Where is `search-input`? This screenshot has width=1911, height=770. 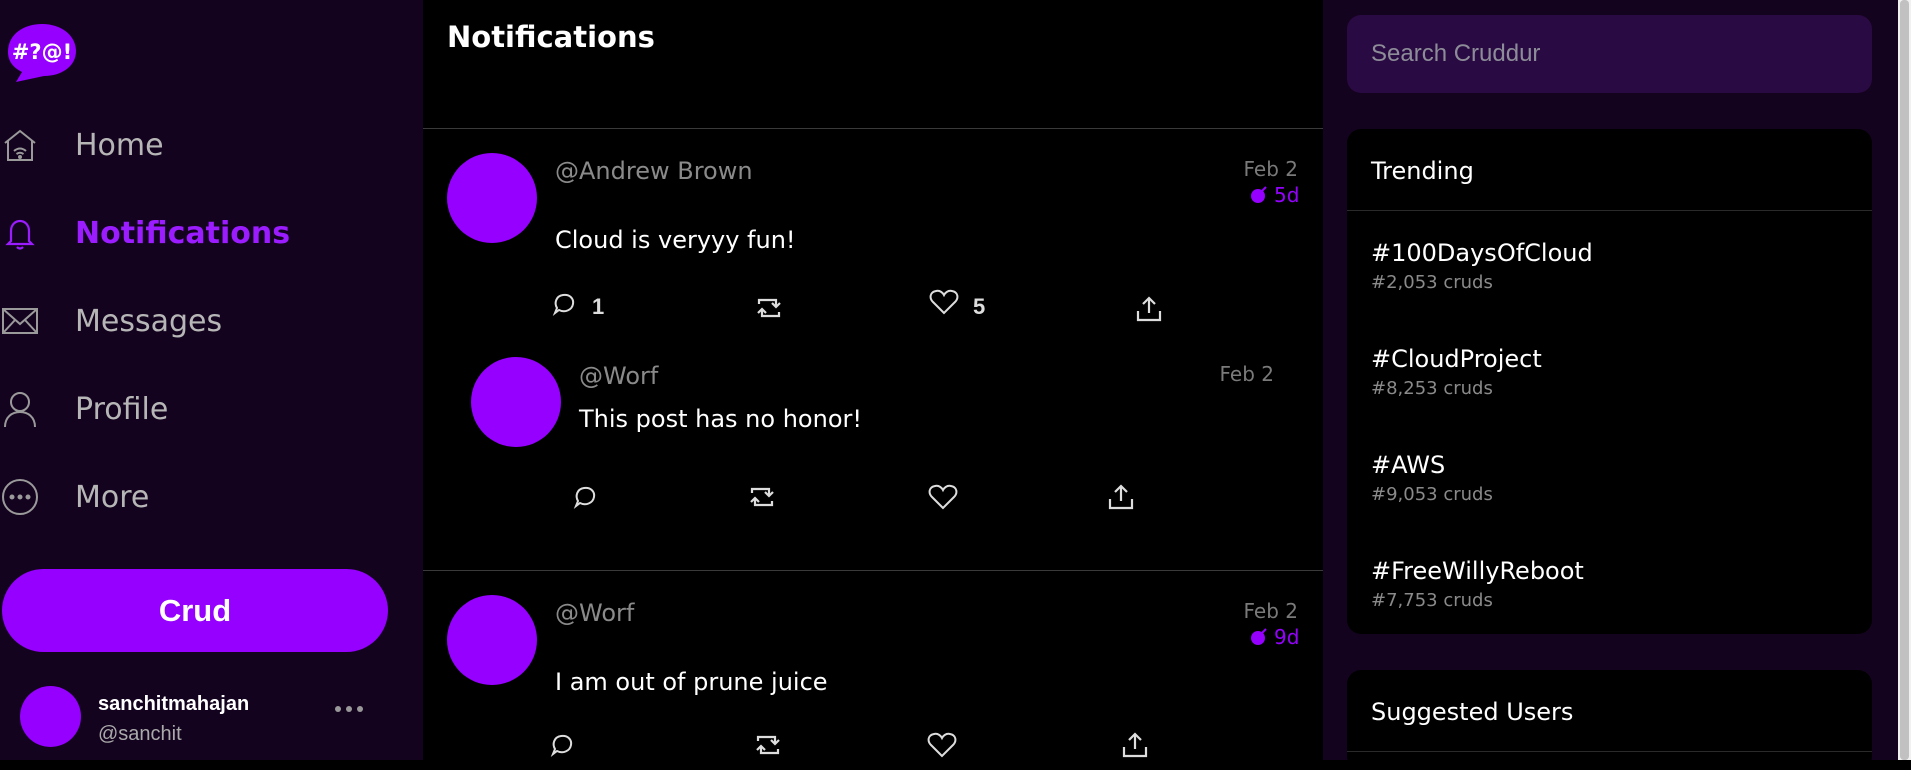 search-input is located at coordinates (1609, 54).